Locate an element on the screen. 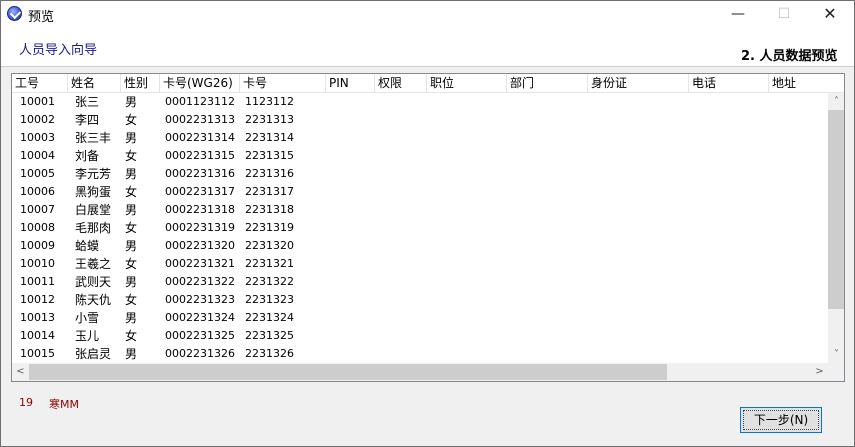 The image size is (855, 447). table-row: 10011 武则天 男 0002231322 2231322 is located at coordinates (420, 282).